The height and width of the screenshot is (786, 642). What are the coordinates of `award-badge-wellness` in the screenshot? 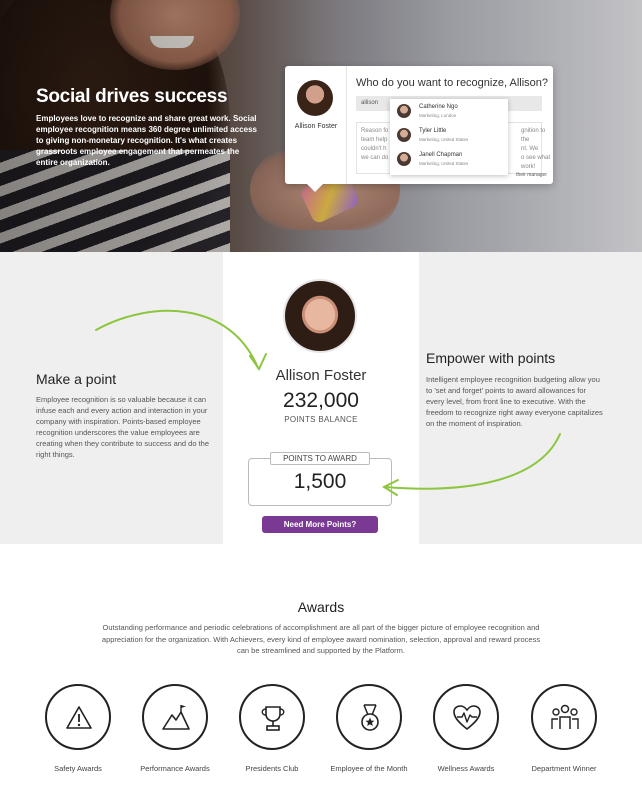 It's located at (466, 717).